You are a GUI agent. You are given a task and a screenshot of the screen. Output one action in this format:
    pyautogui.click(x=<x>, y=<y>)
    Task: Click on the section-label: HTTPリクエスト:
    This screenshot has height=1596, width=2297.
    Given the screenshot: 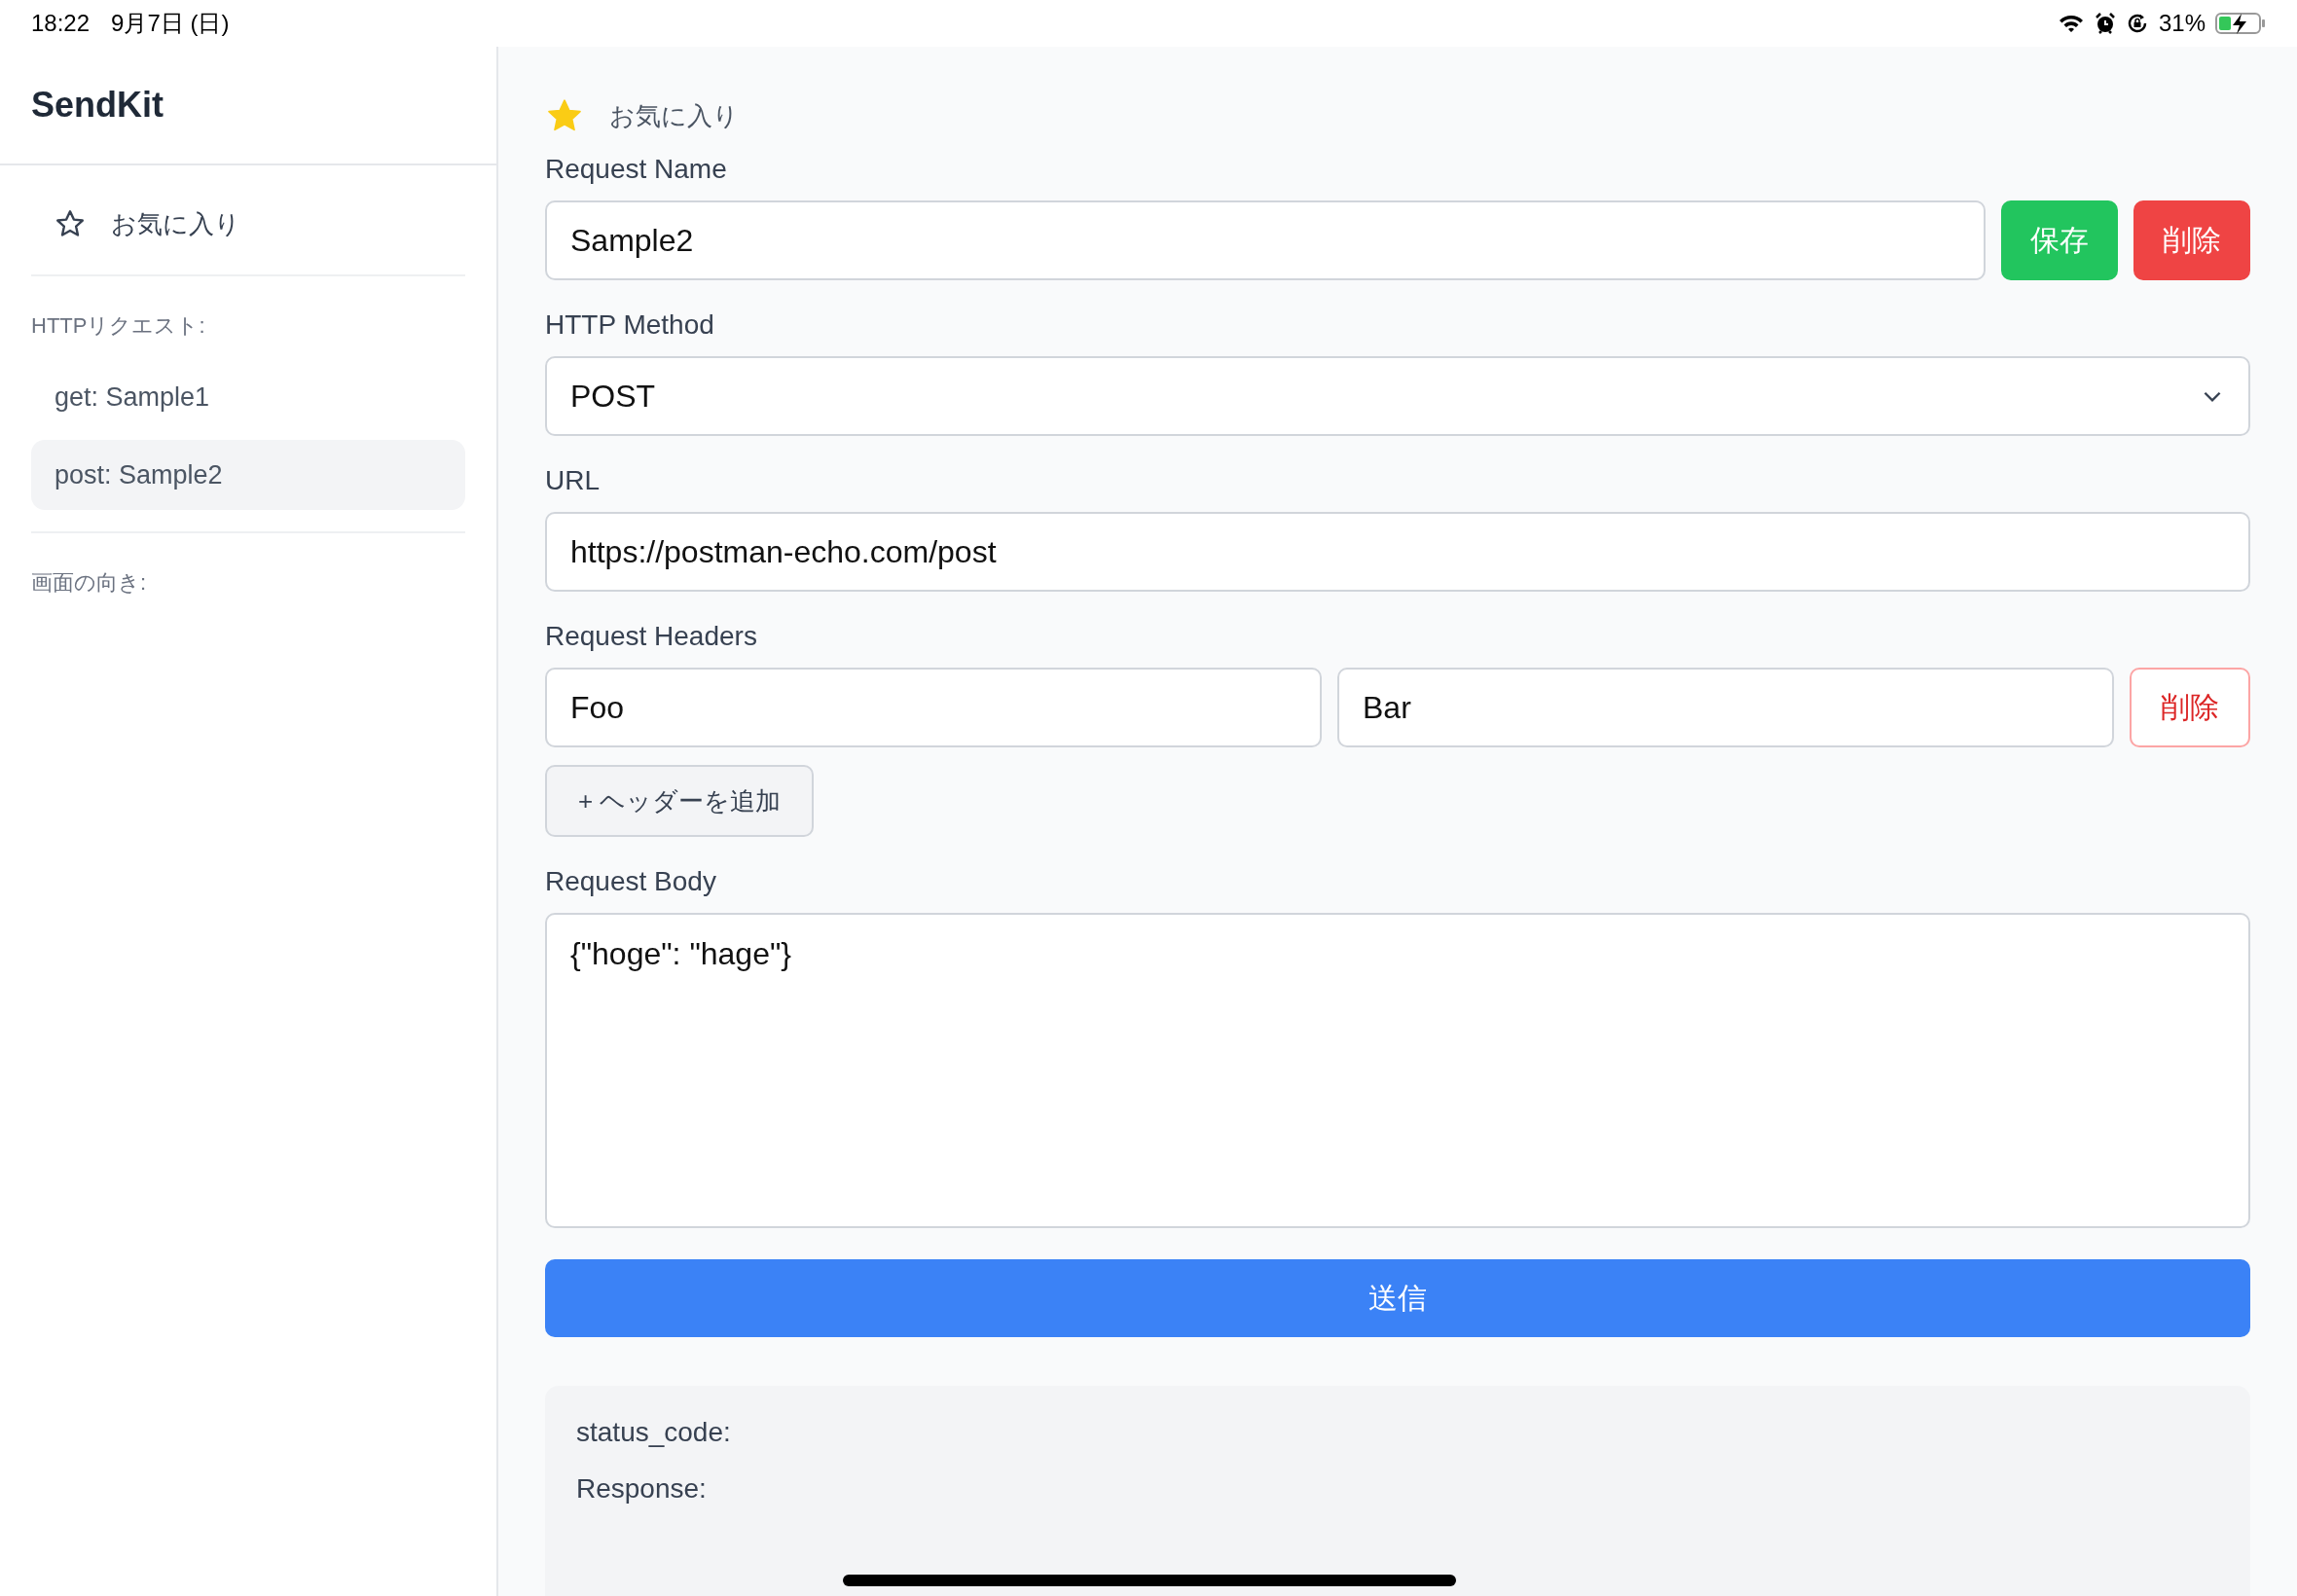 What is the action you would take?
    pyautogui.click(x=118, y=326)
    